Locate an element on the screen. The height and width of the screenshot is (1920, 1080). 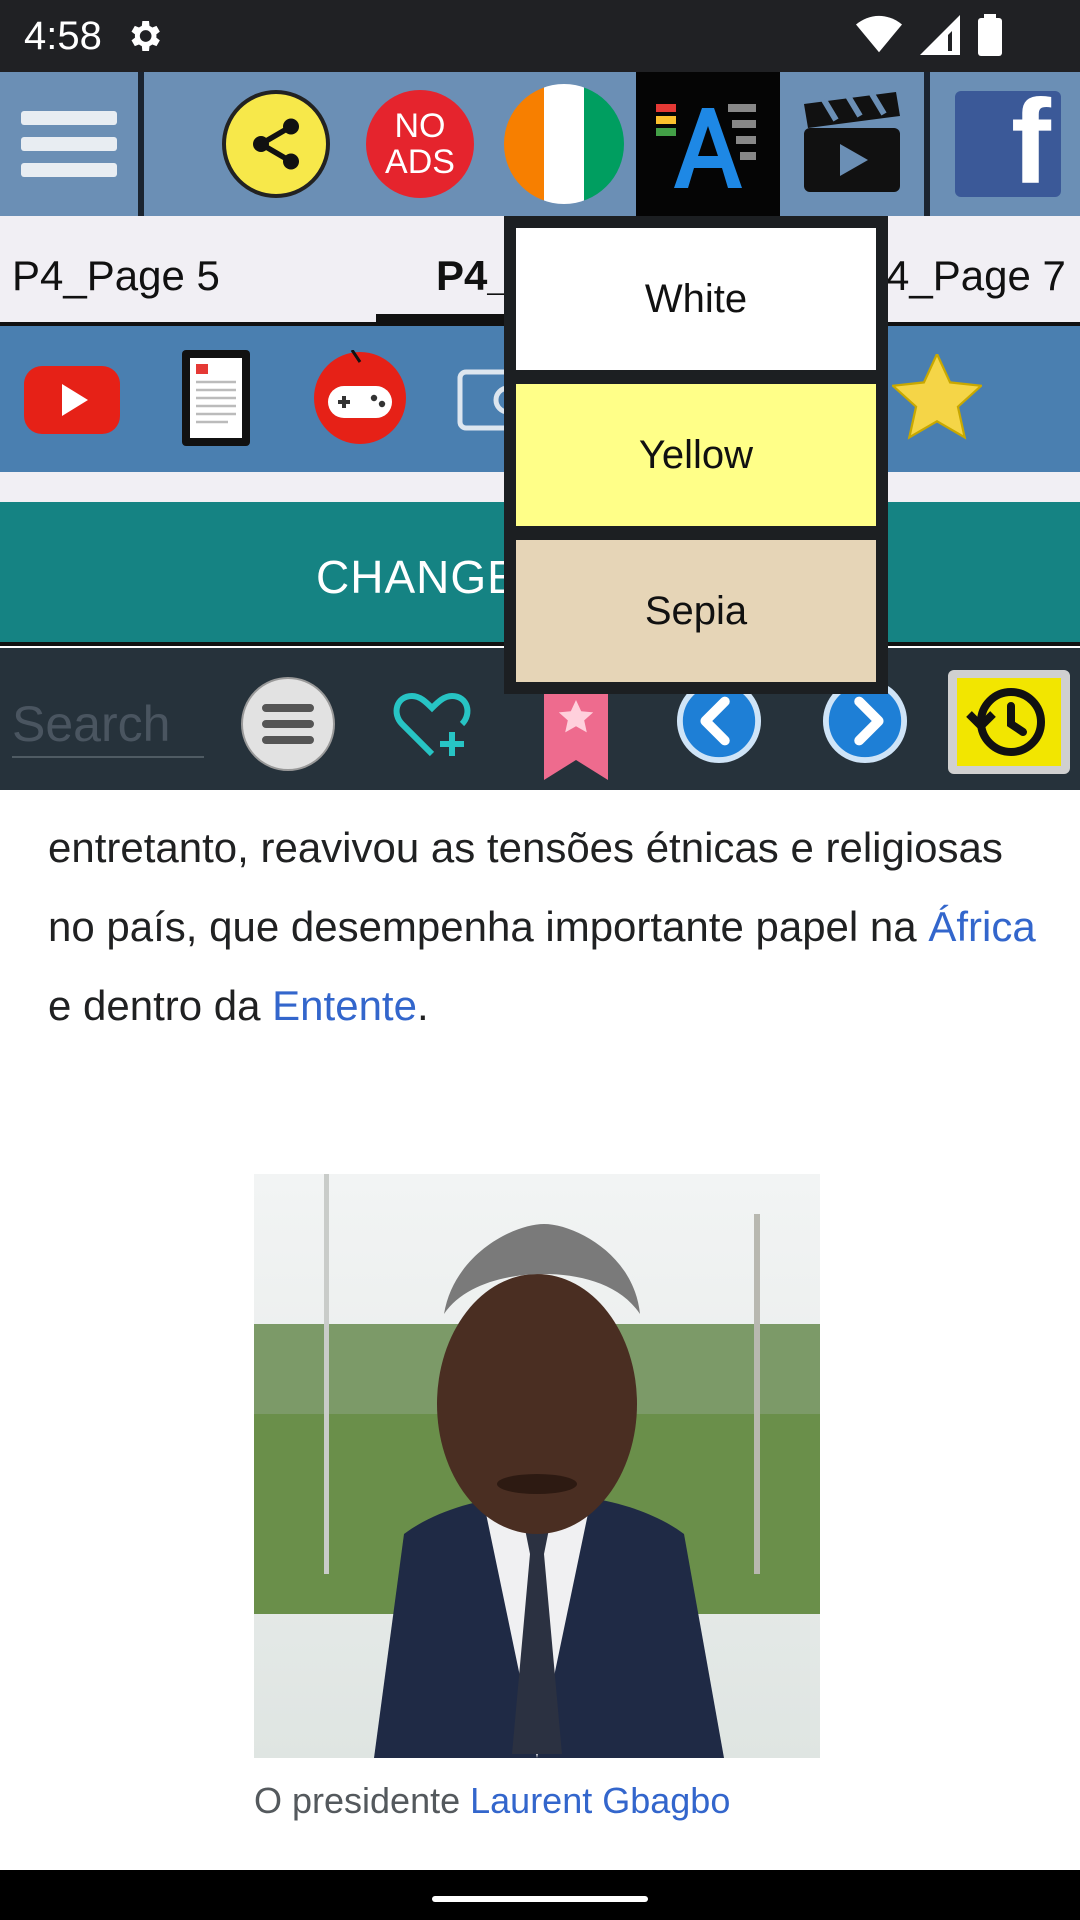
history-button is located at coordinates (1009, 722).